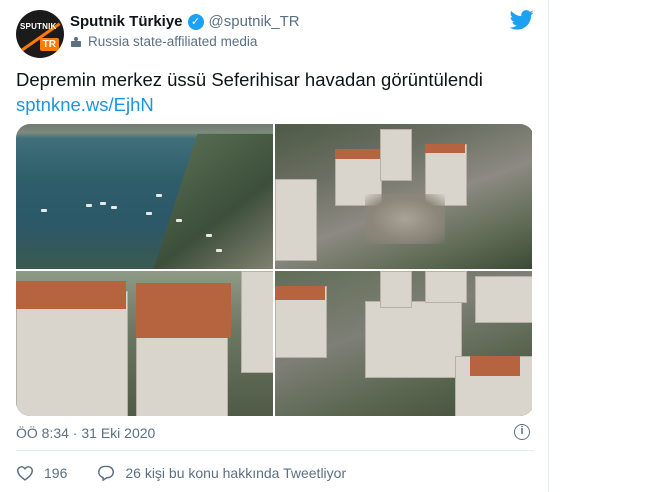 Image resolution: width=670 pixels, height=492 pixels. Describe the element at coordinates (522, 432) in the screenshot. I see `info-icon: i` at that location.